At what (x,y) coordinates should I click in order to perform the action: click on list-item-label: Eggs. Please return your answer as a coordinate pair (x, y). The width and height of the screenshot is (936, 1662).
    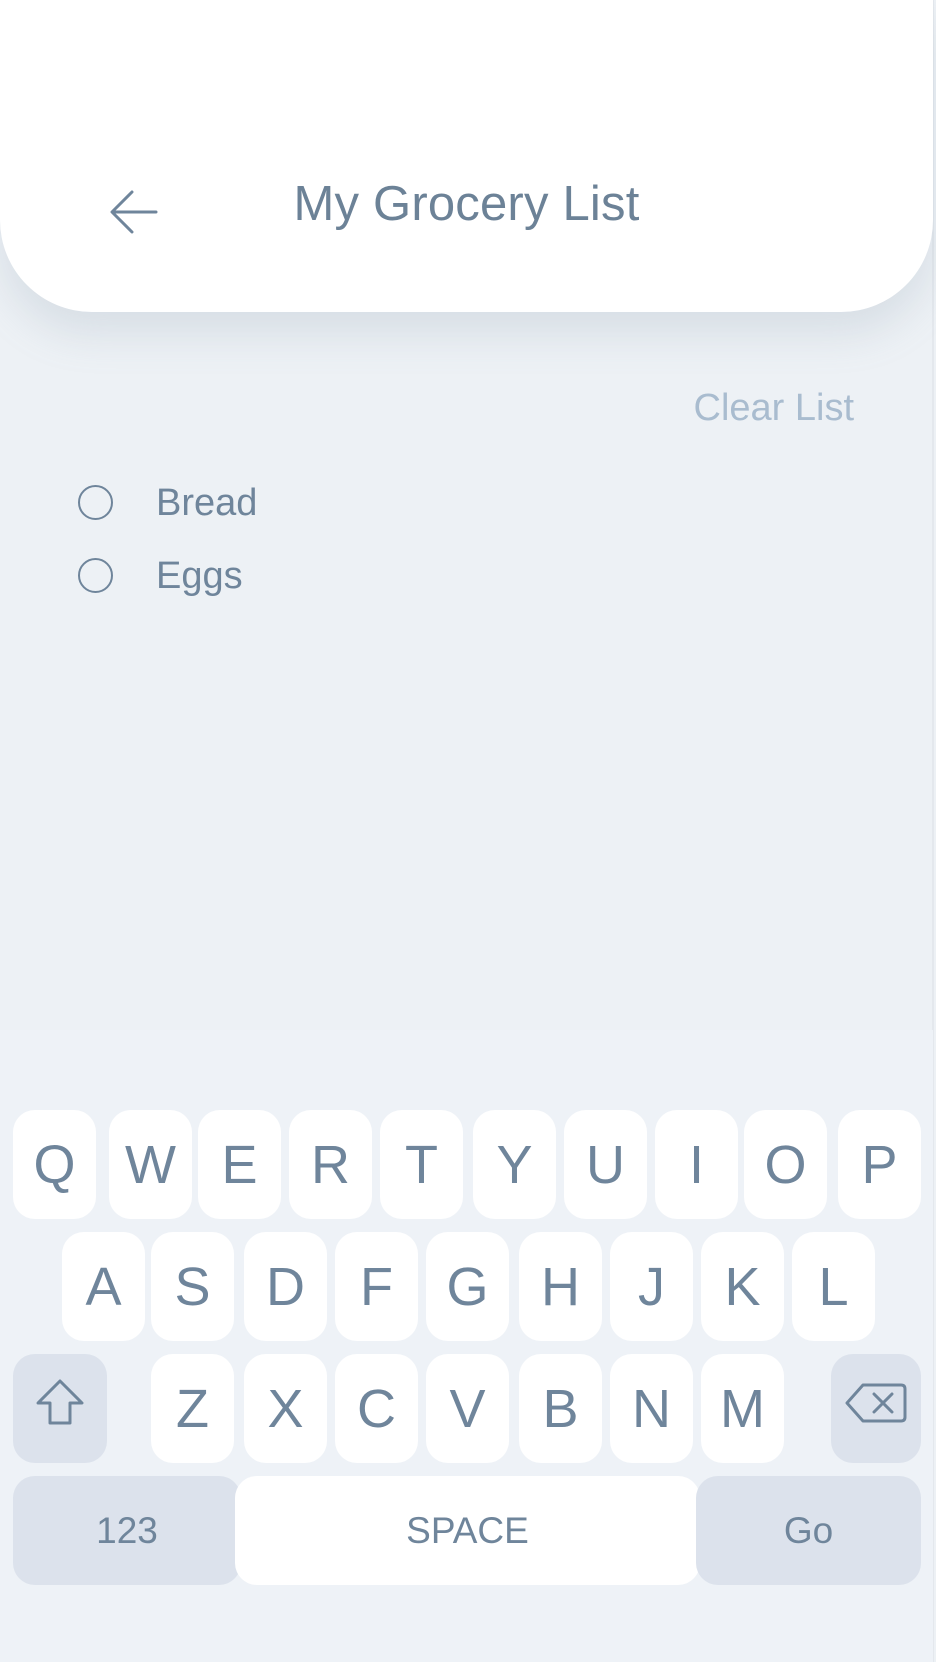
    Looking at the image, I should click on (199, 575).